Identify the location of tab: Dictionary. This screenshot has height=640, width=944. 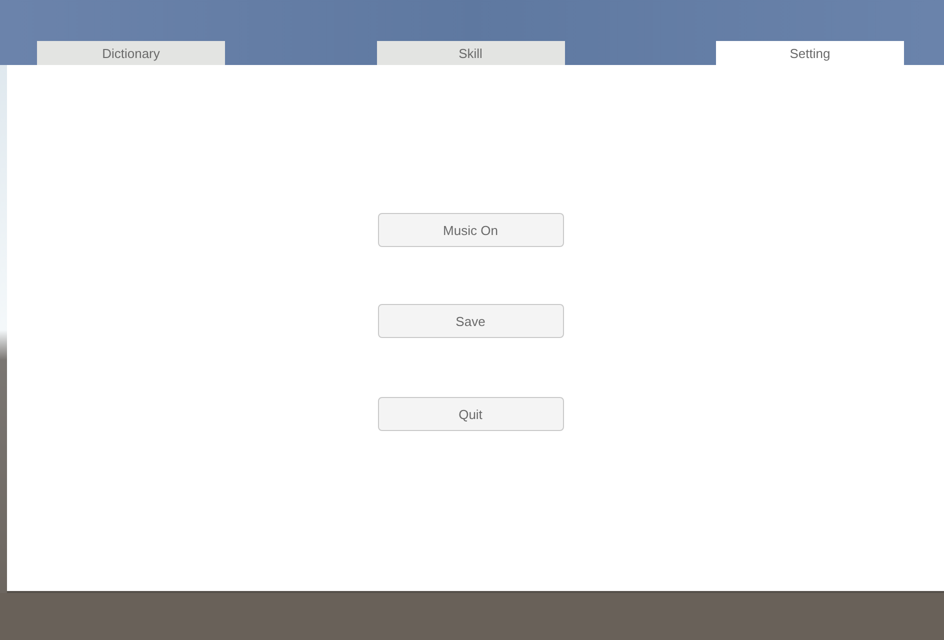
(131, 53).